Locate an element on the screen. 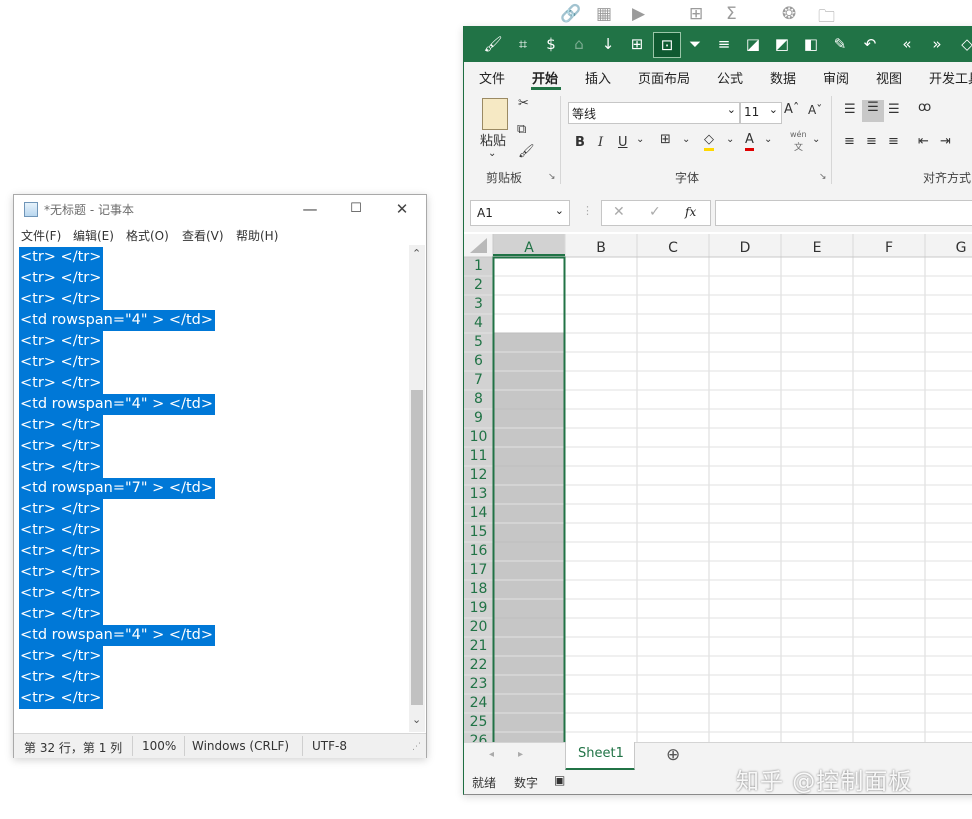 This screenshot has width=972, height=819. menu-help: 帮助(H) is located at coordinates (257, 235).